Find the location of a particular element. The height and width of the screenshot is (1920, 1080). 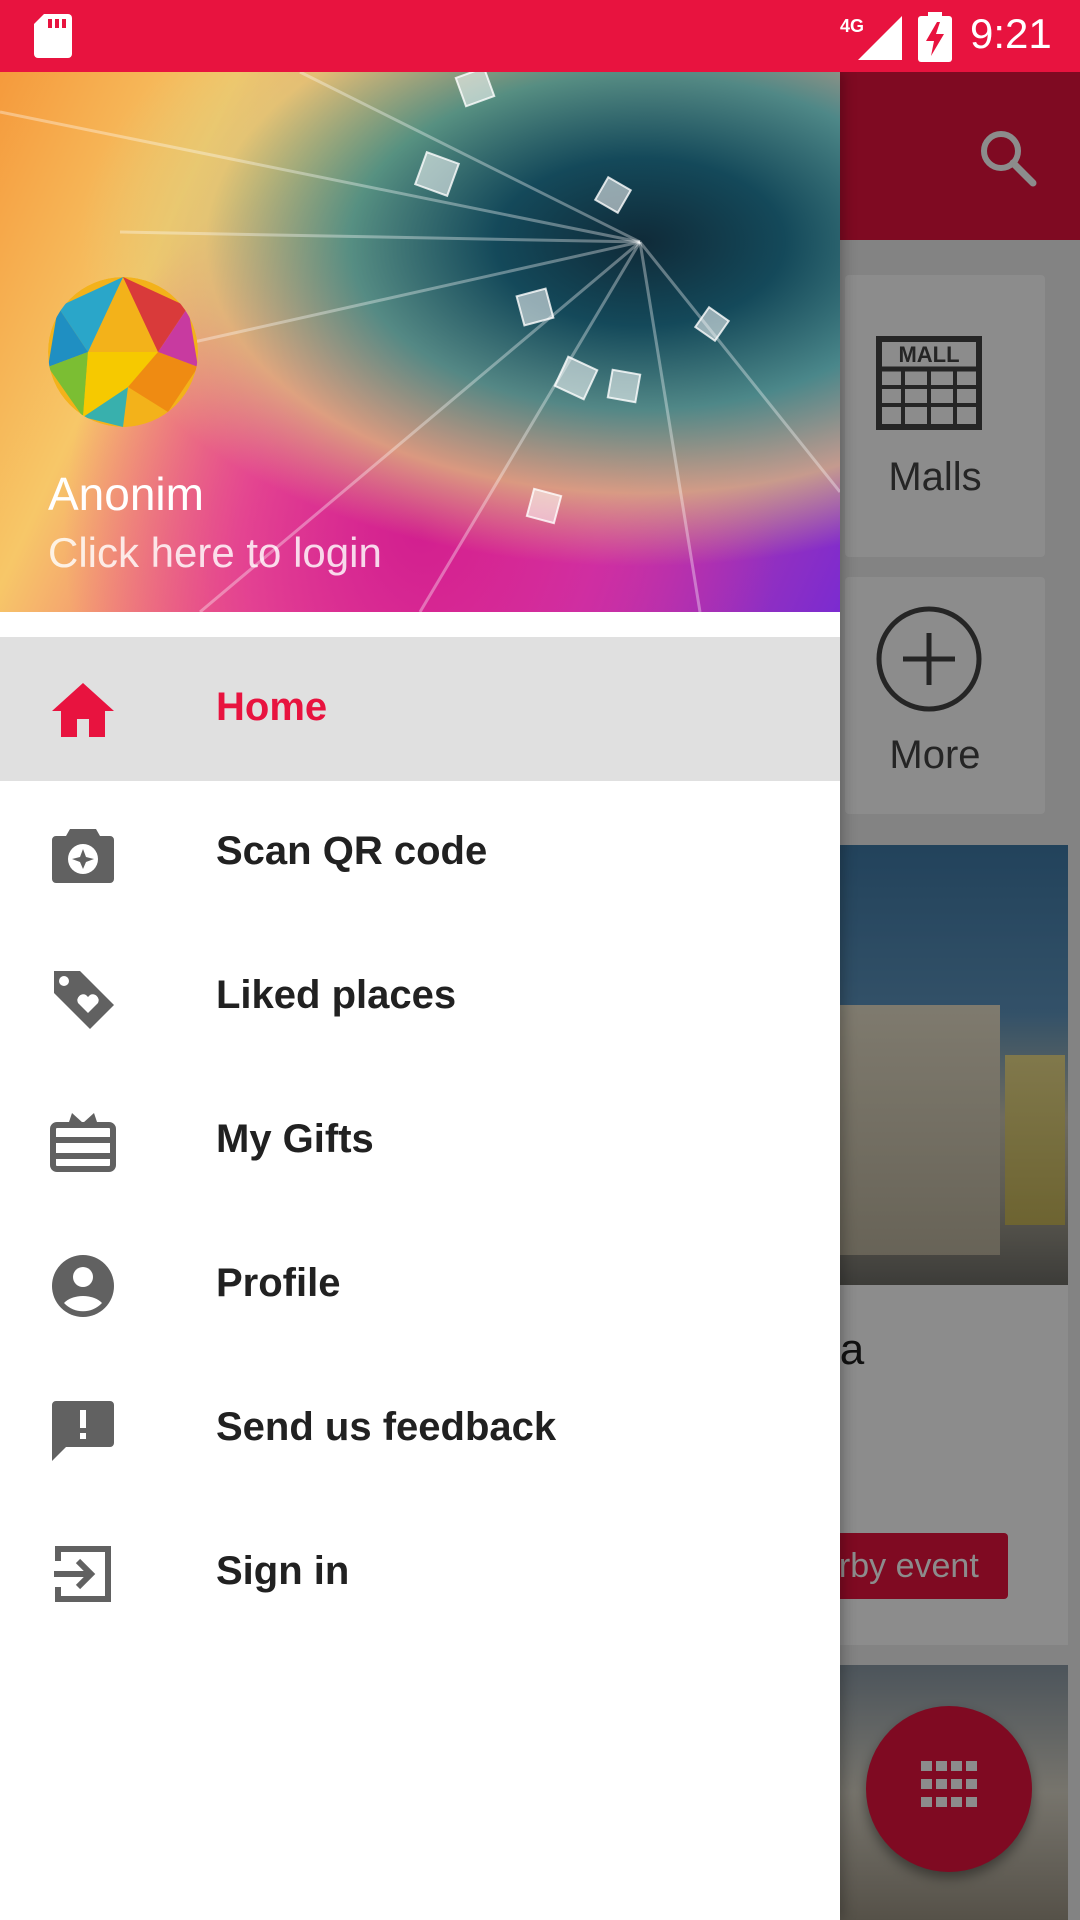

menu-label-home: Home is located at coordinates (272, 707).